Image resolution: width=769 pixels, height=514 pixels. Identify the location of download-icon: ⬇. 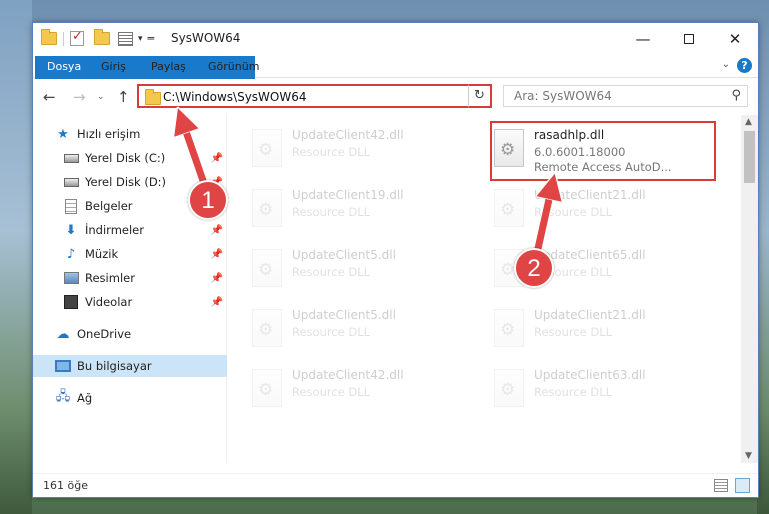
(71, 230).